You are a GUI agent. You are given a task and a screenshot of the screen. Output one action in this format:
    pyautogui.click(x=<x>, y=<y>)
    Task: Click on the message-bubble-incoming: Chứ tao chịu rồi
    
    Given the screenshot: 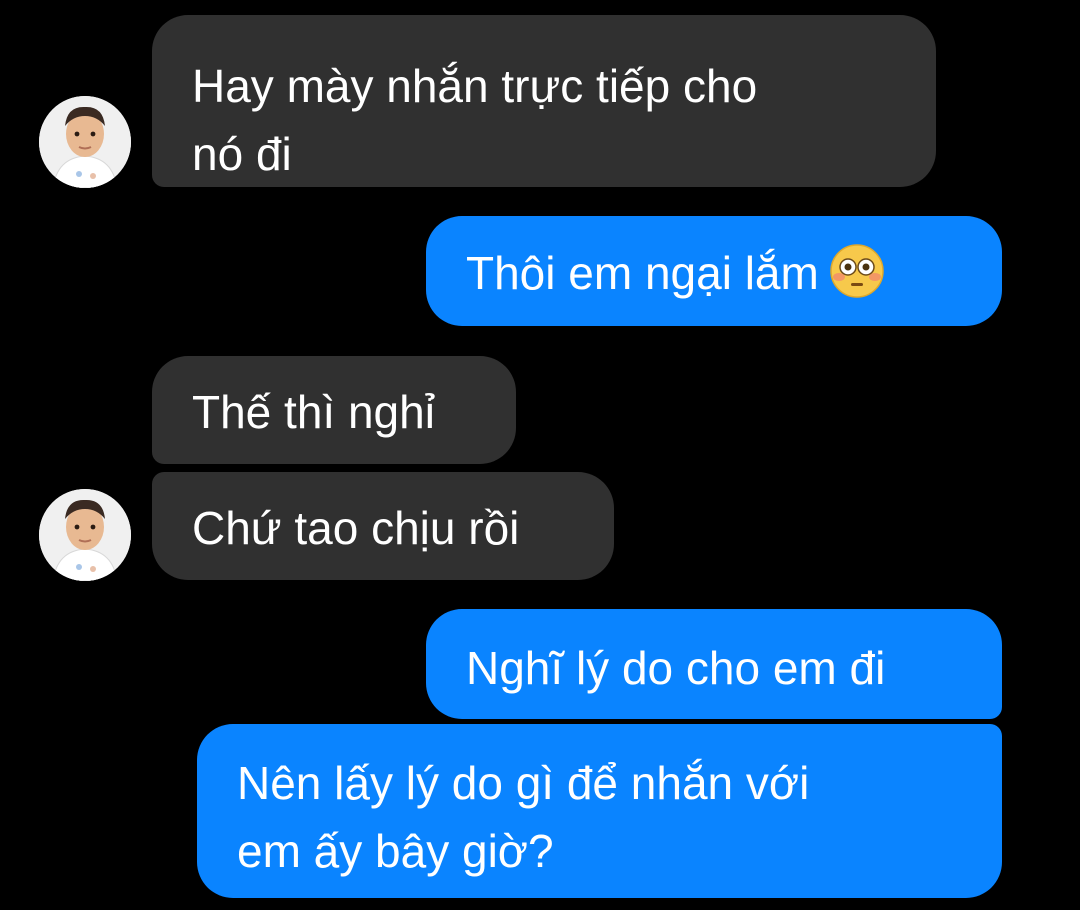 What is the action you would take?
    pyautogui.click(x=383, y=526)
    